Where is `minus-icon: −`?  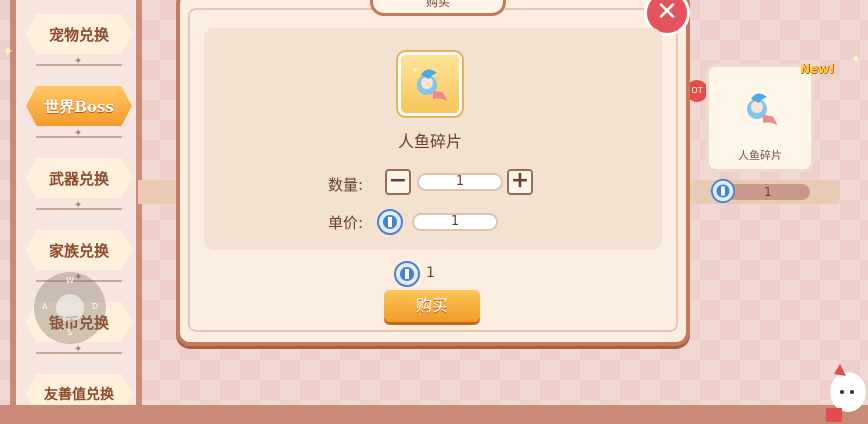
minus-icon: − is located at coordinates (398, 180).